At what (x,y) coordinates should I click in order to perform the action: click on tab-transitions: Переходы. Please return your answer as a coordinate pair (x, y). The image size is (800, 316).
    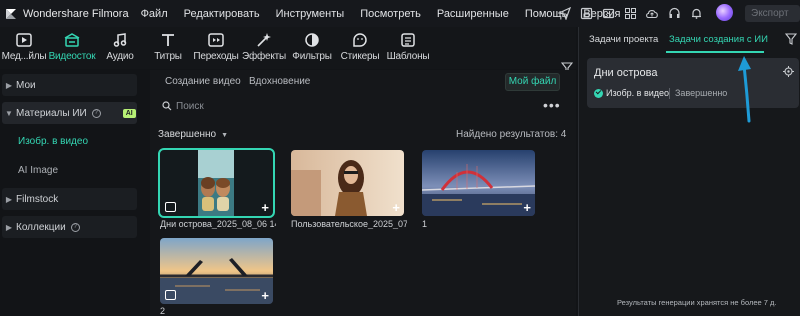
    Looking at the image, I should click on (216, 48).